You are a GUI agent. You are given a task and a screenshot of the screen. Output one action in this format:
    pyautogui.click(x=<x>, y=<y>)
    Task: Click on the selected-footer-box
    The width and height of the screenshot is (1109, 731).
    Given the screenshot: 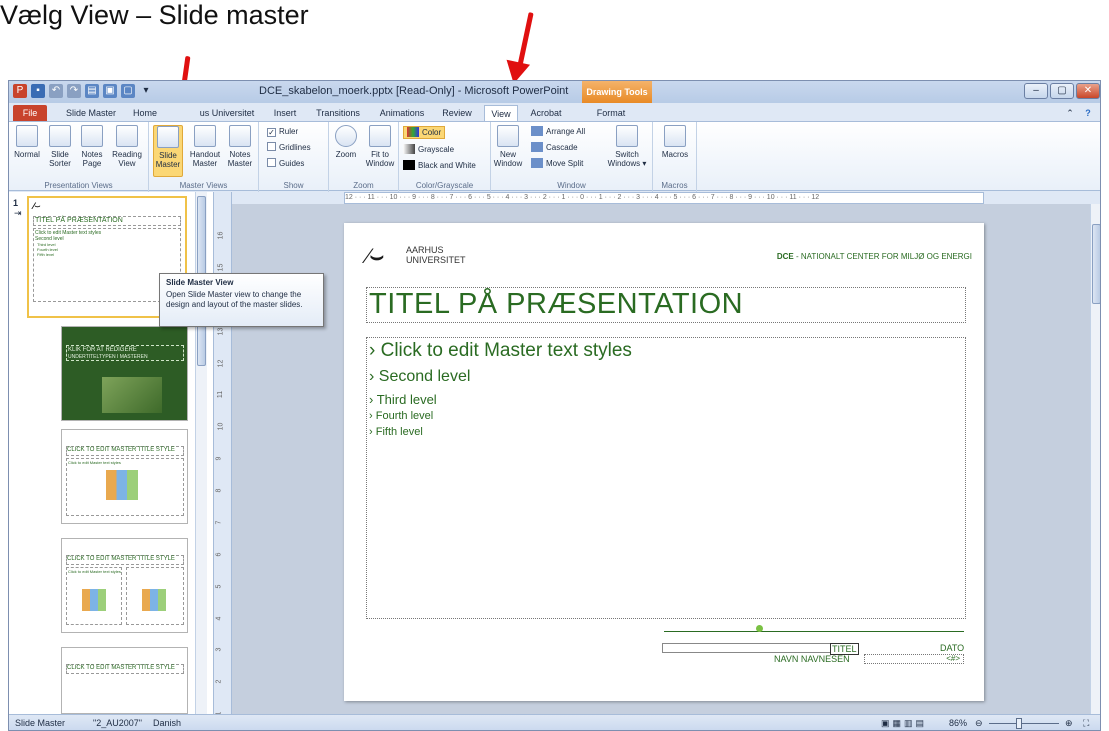 What is the action you would take?
    pyautogui.click(x=757, y=648)
    